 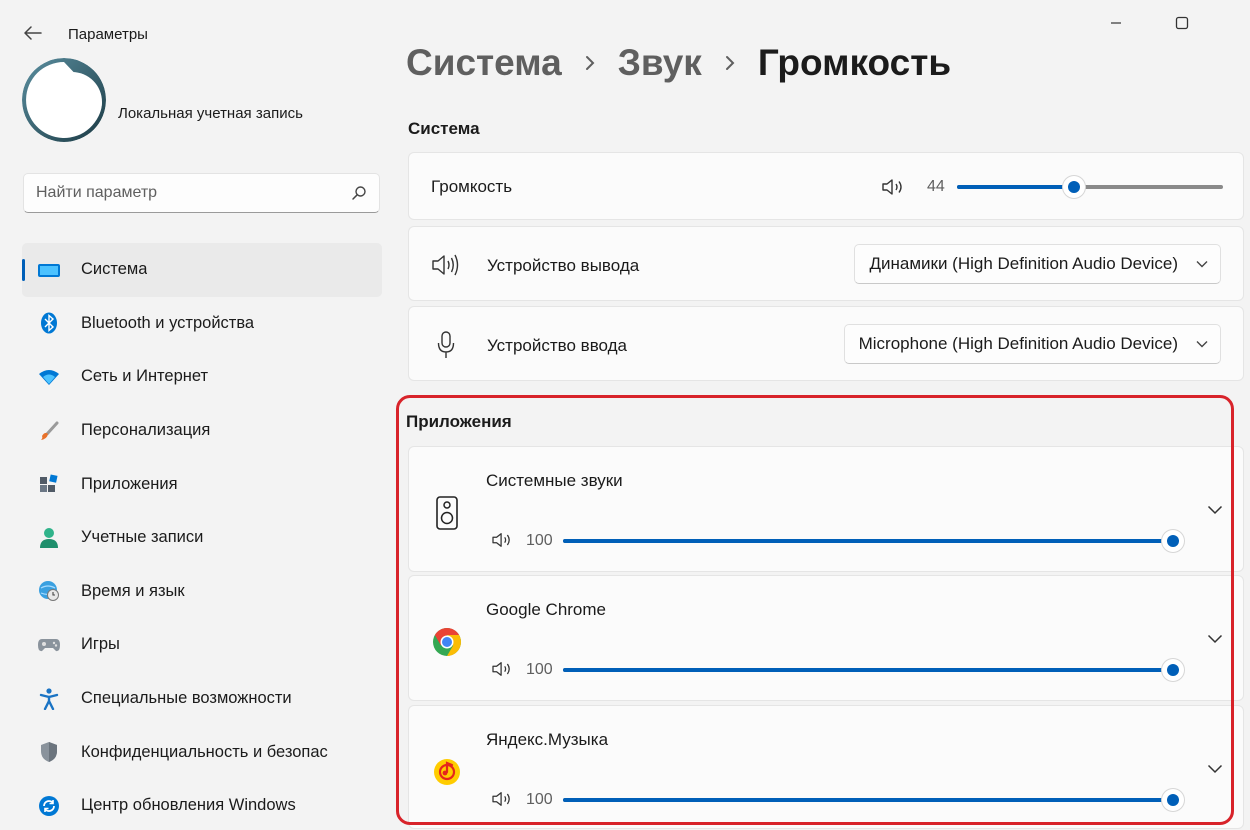 What do you see at coordinates (202, 592) in the screenshot?
I see `sidebar-item-time-language: Время и язык` at bounding box center [202, 592].